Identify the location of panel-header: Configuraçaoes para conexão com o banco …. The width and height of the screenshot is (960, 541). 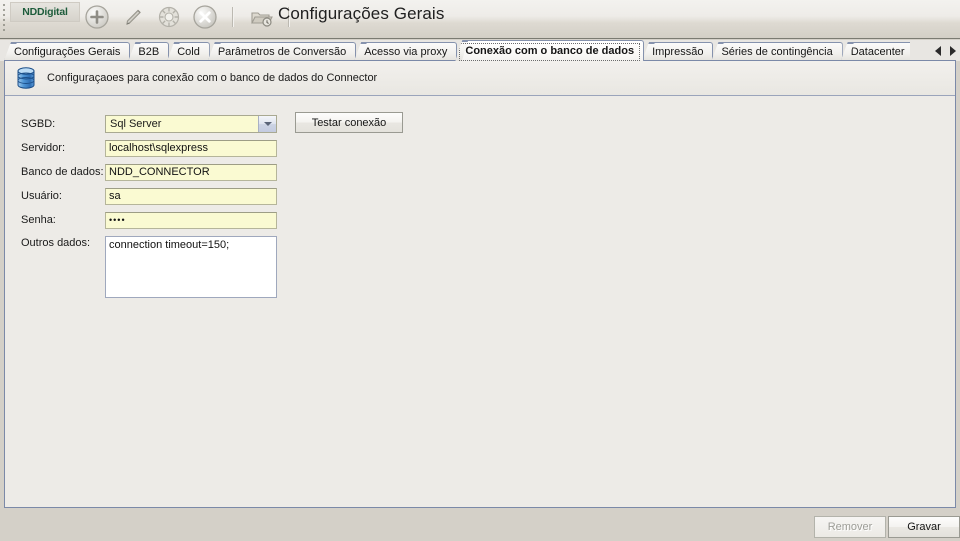
(480, 78).